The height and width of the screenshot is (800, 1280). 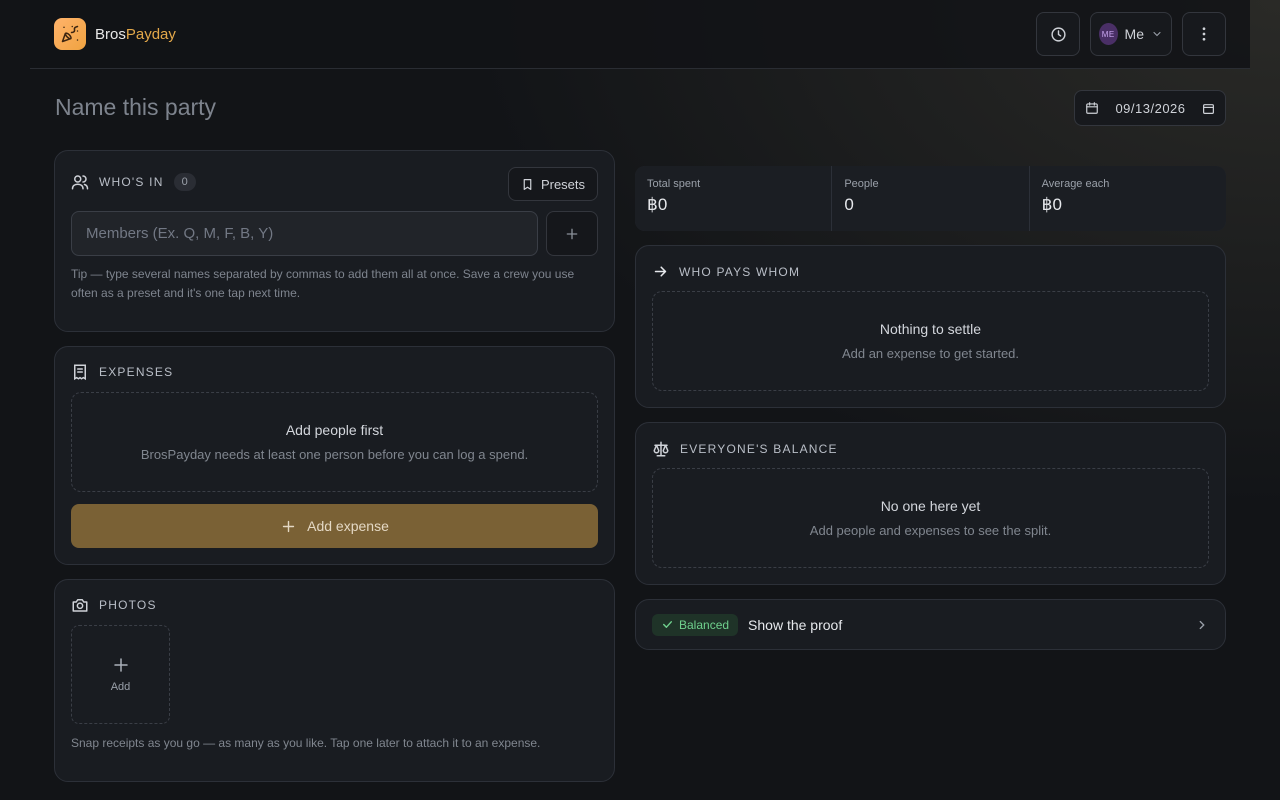 What do you see at coordinates (661, 449) in the screenshot?
I see `scale-icon` at bounding box center [661, 449].